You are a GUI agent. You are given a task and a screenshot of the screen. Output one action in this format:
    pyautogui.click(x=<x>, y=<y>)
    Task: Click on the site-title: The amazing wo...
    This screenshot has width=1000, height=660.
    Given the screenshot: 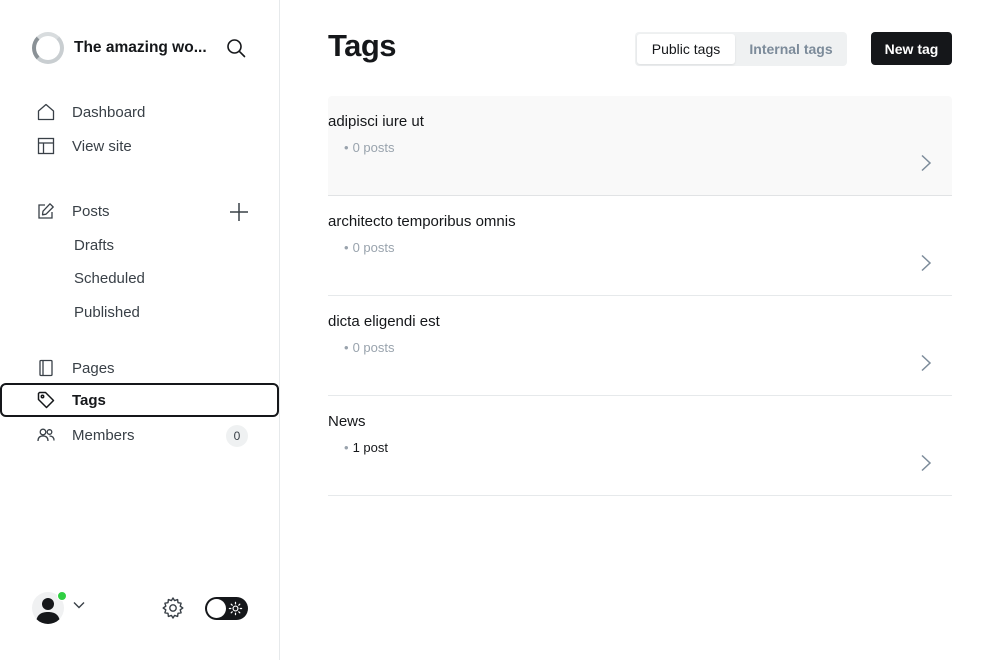 What is the action you would take?
    pyautogui.click(x=140, y=48)
    